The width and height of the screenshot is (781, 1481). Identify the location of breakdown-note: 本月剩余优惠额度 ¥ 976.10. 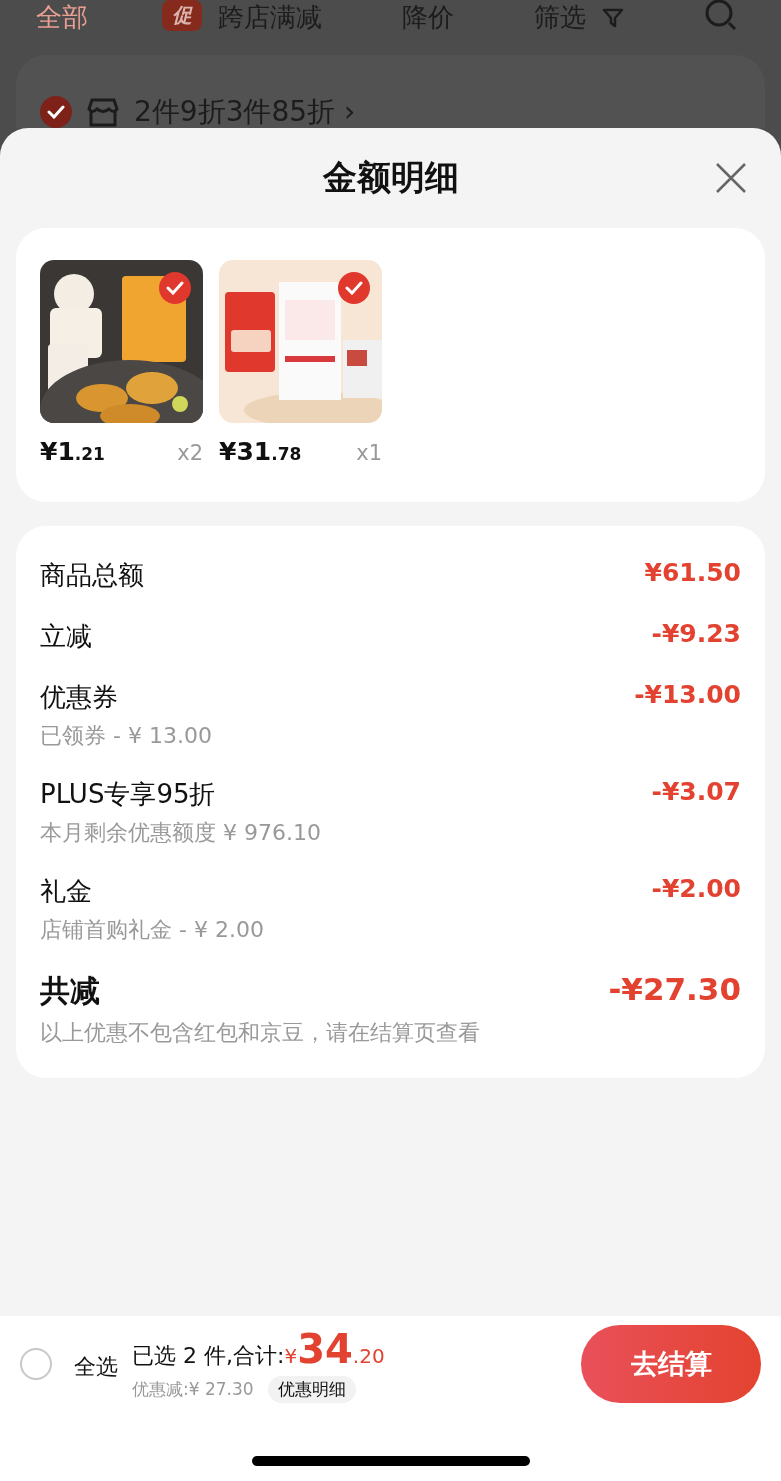
(181, 833).